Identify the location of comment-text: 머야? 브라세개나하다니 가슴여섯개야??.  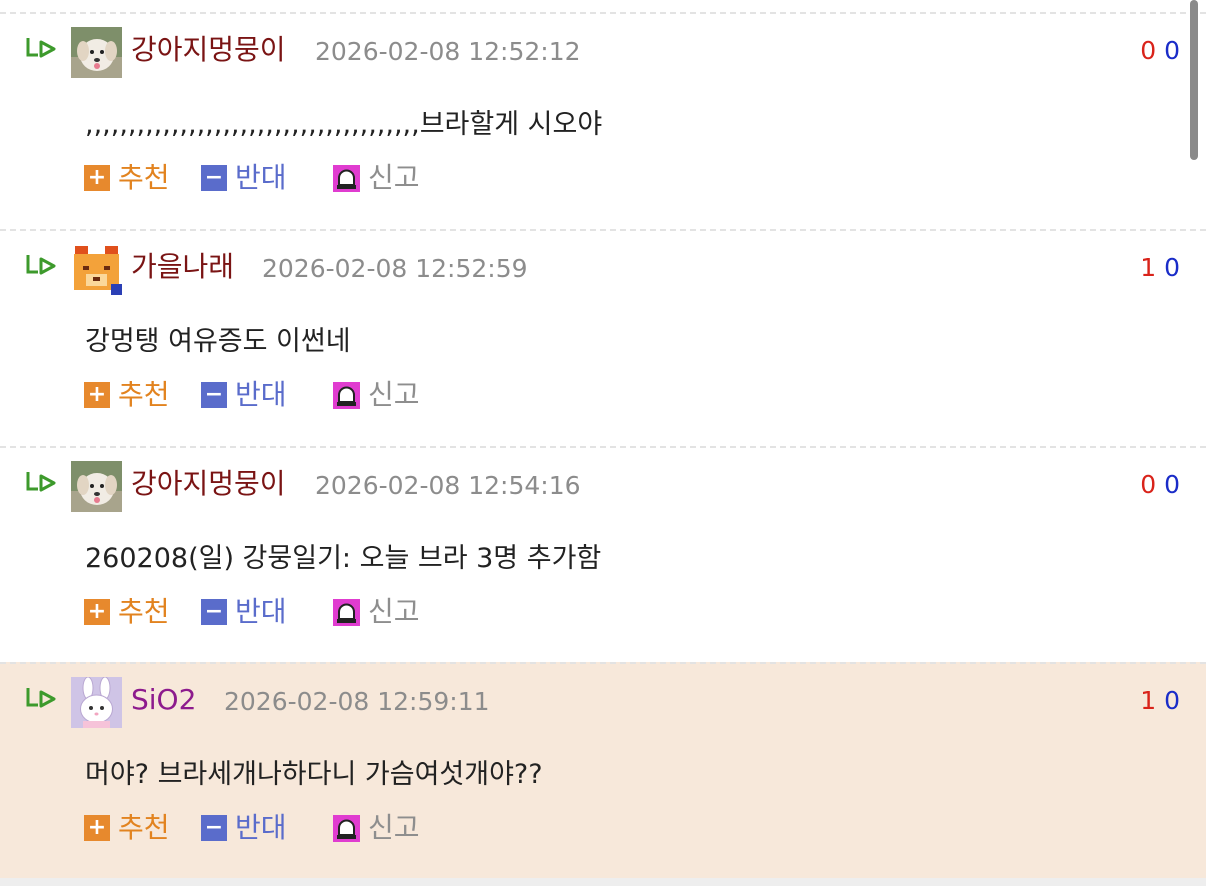
(314, 774).